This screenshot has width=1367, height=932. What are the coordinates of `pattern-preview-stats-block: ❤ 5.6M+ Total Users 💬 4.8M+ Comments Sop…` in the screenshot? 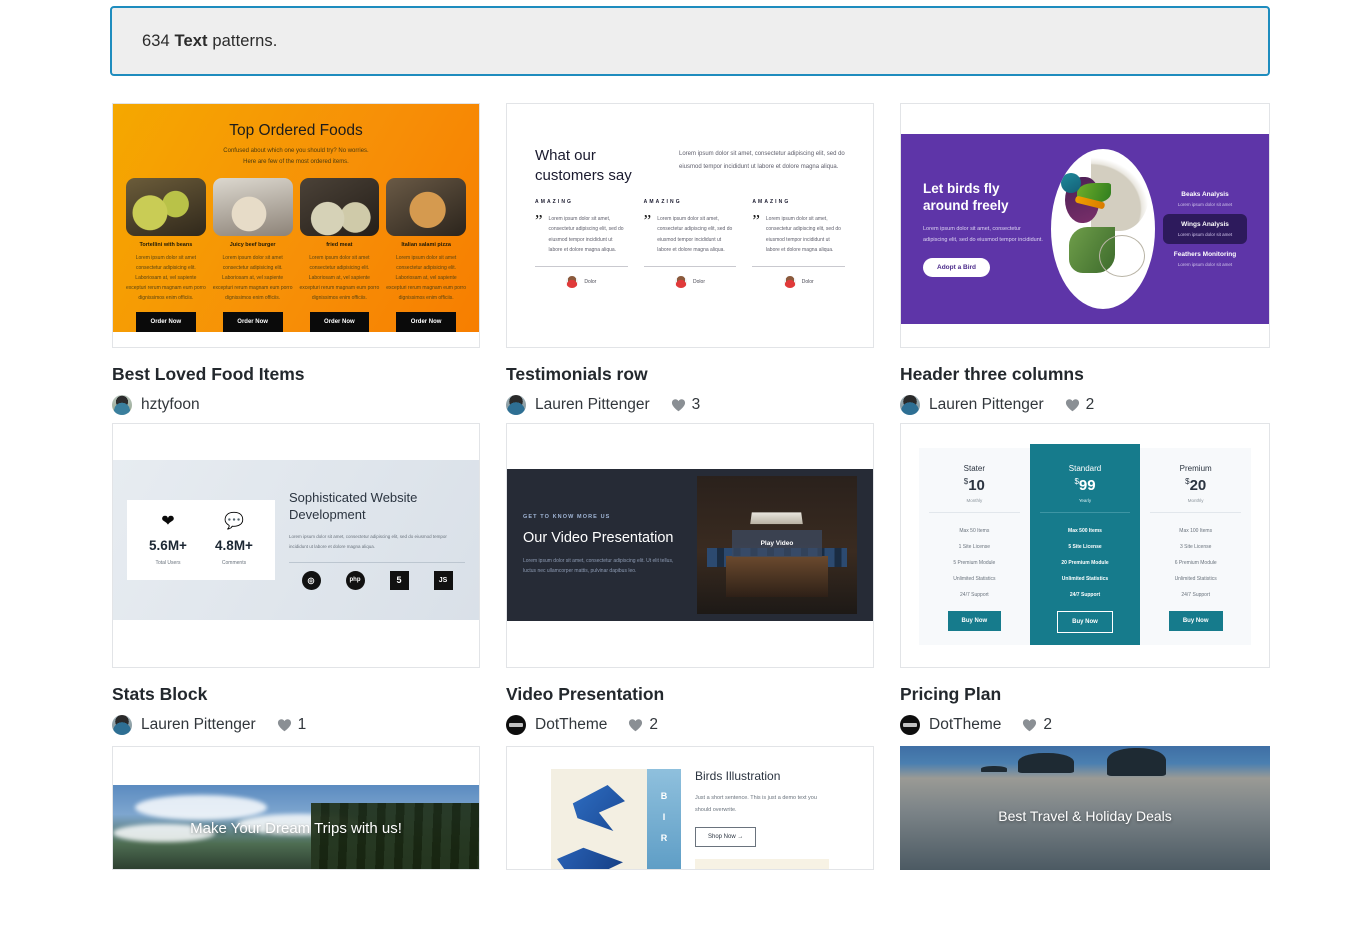 It's located at (296, 545).